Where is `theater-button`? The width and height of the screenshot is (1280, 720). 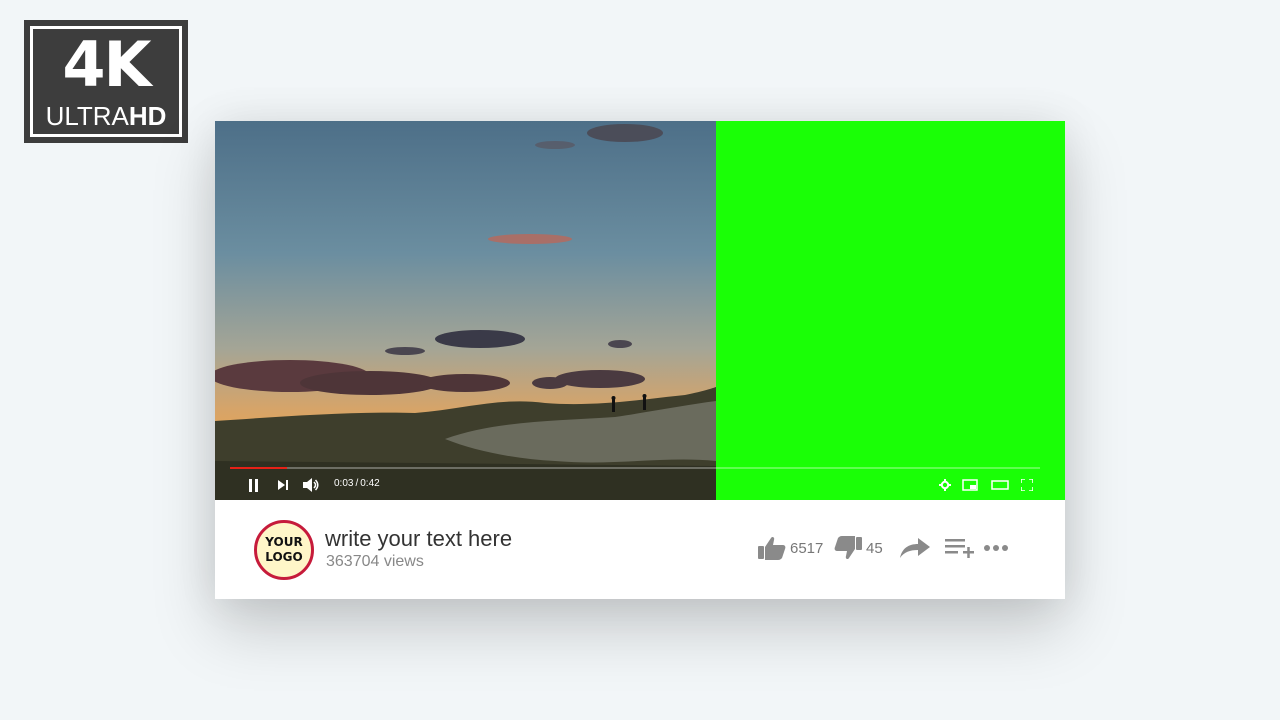 theater-button is located at coordinates (1000, 485).